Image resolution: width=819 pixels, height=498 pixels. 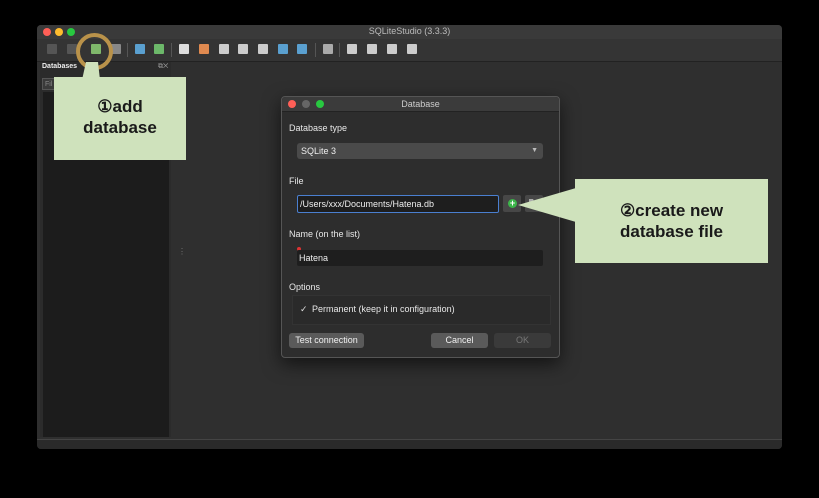 I want to click on main-toolbar, so click(x=409, y=50).